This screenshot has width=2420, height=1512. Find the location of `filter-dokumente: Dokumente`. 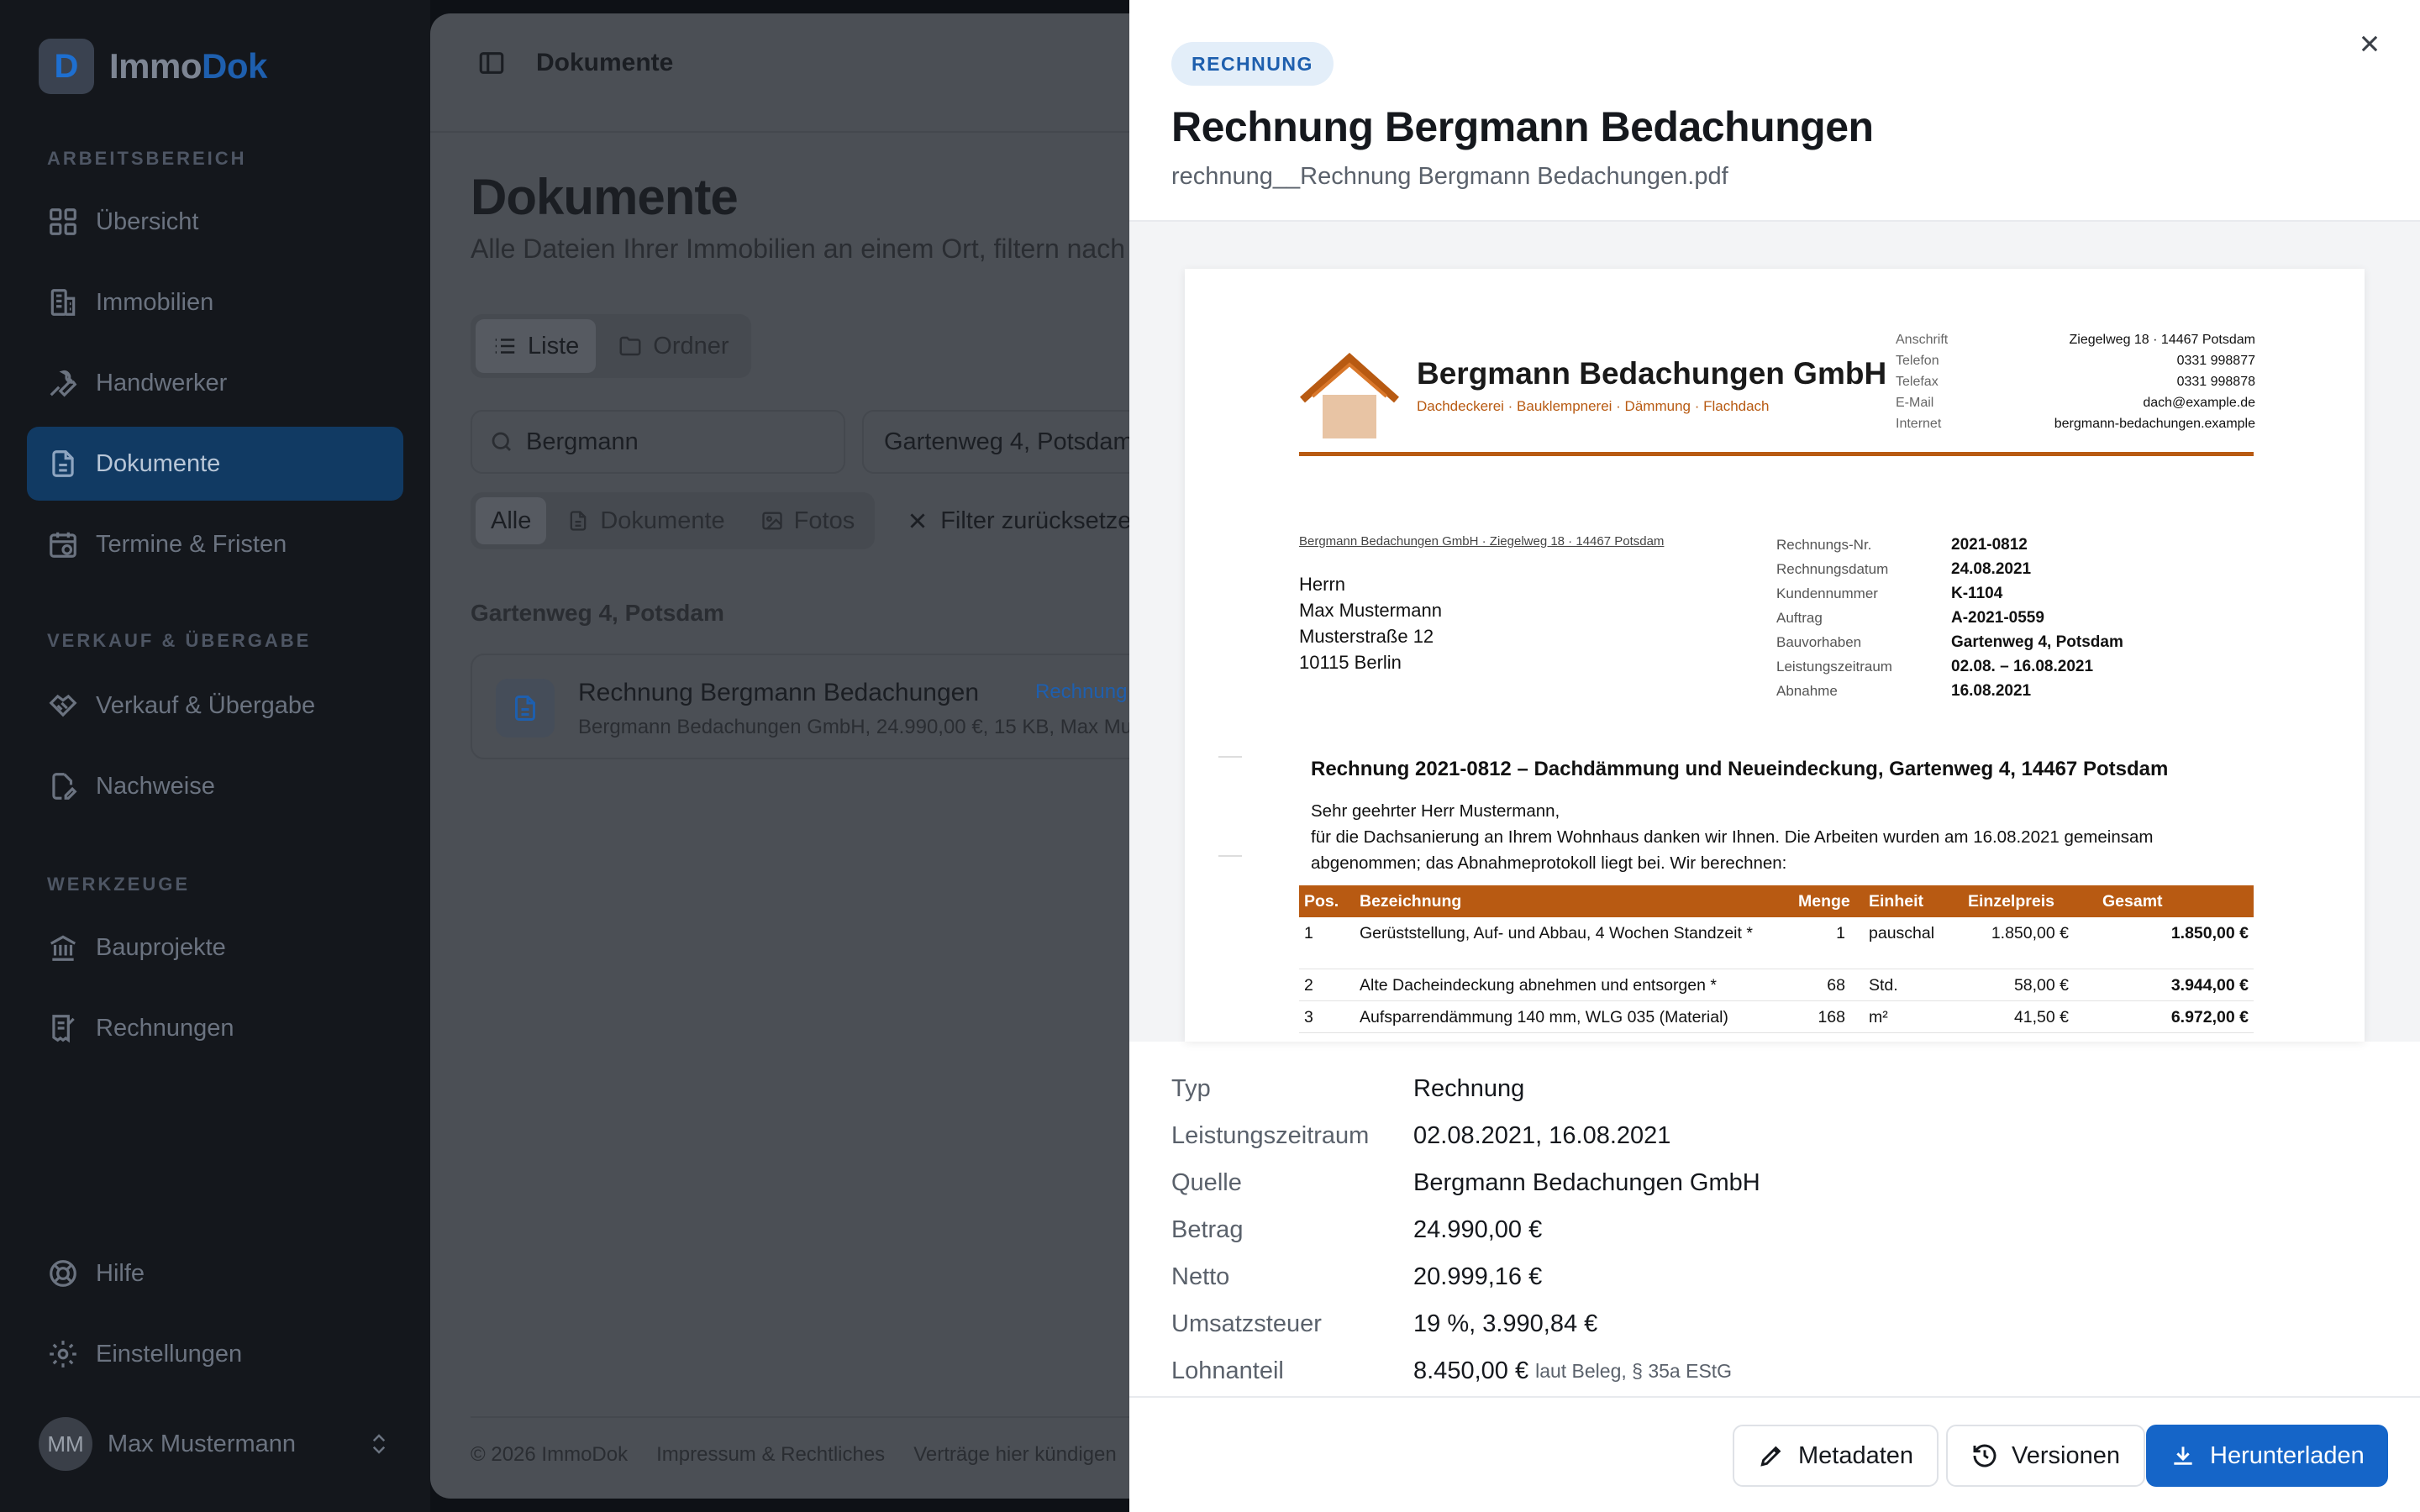

filter-dokumente: Dokumente is located at coordinates (645, 520).